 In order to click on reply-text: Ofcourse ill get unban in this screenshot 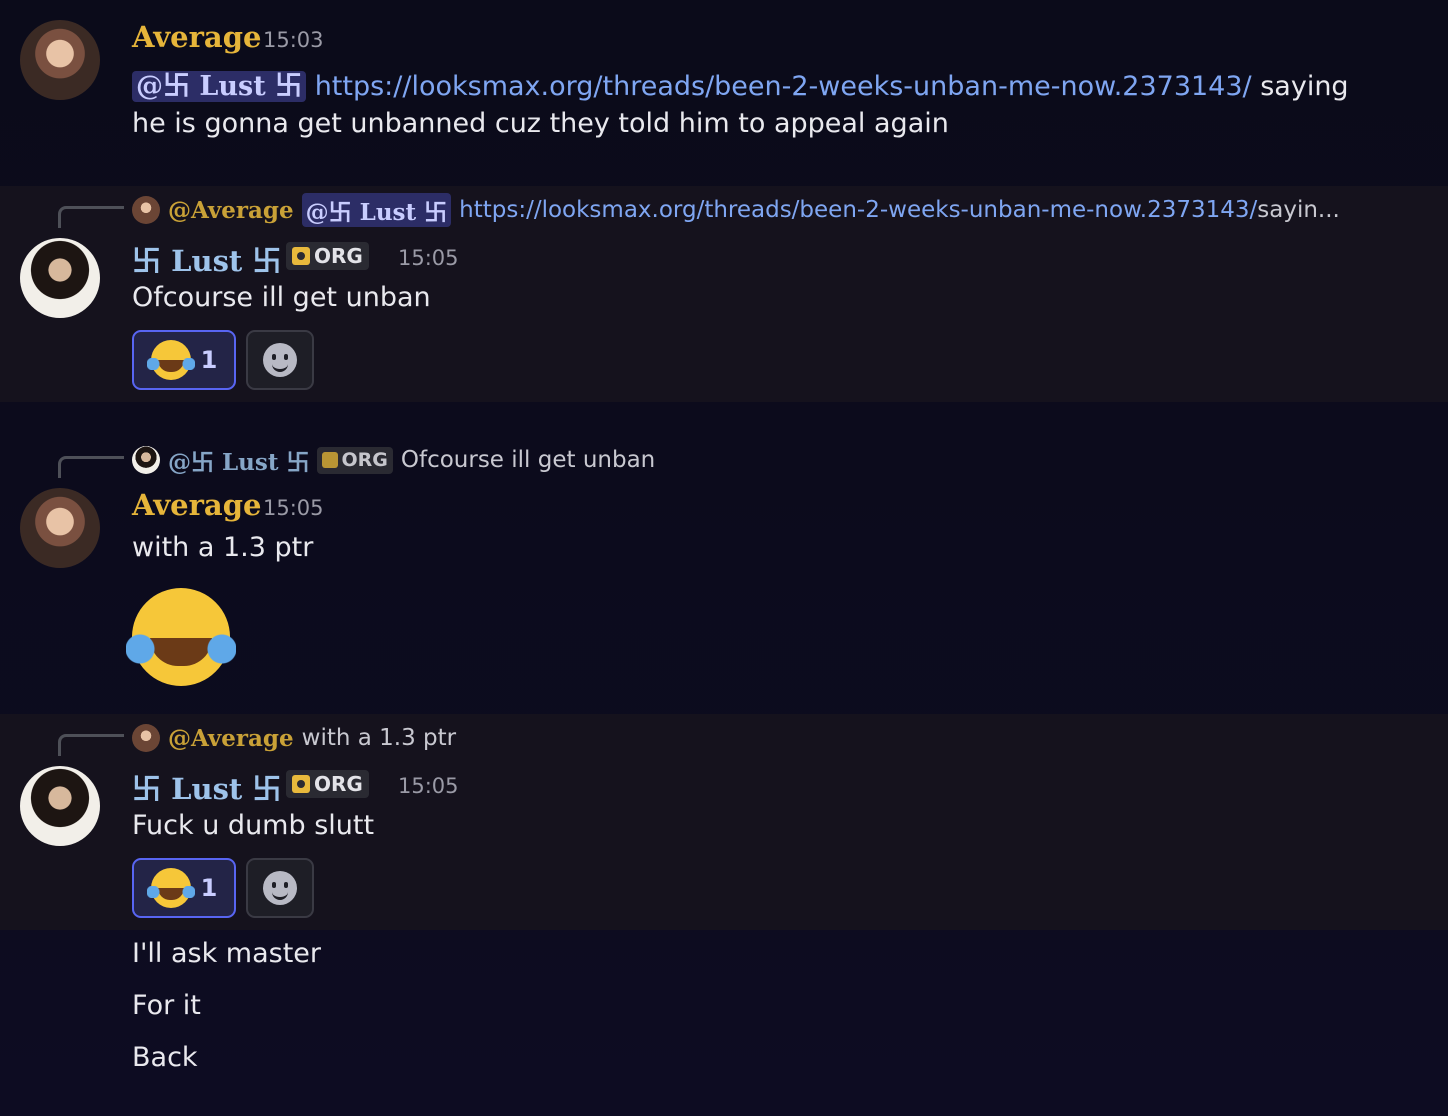, I will do `click(528, 460)`.